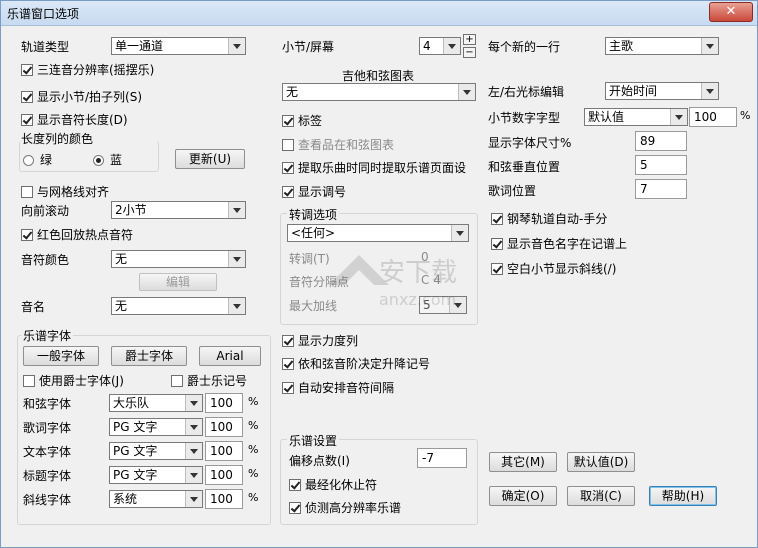  I want to click on guitar-chord-label: 吉他和弦图表, so click(378, 76).